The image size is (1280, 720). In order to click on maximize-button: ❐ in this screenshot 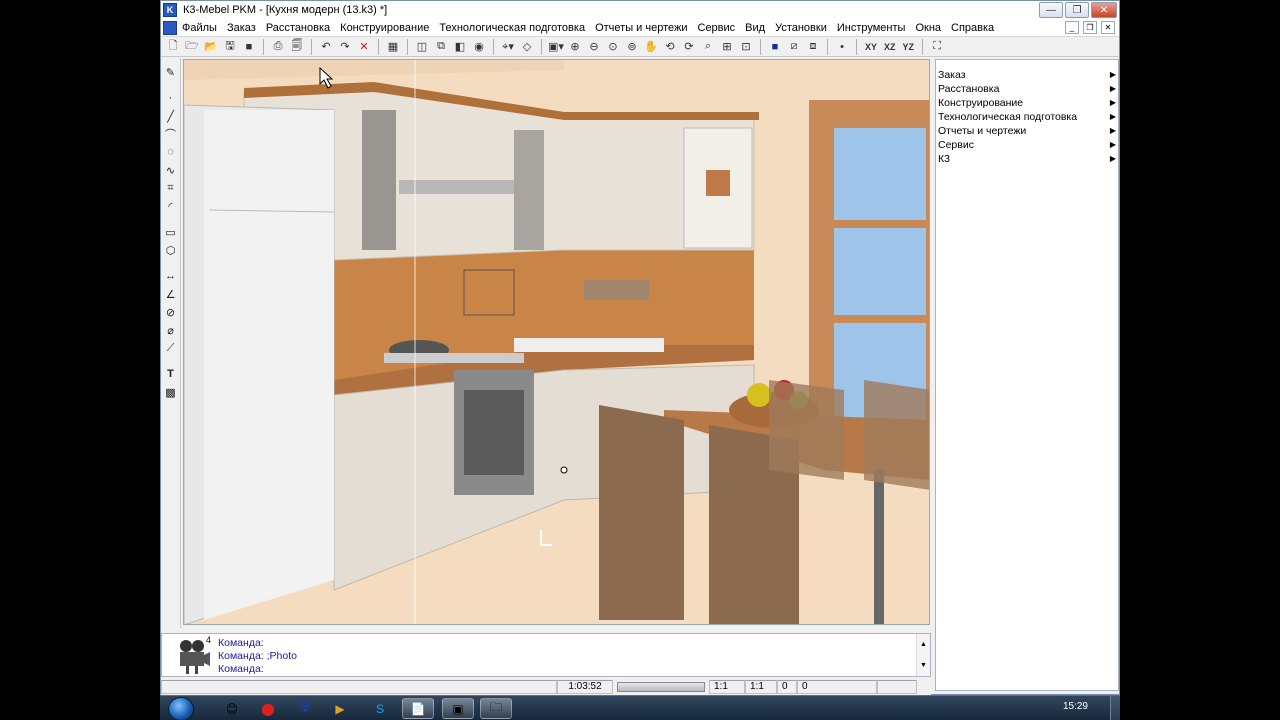, I will do `click(1077, 10)`.